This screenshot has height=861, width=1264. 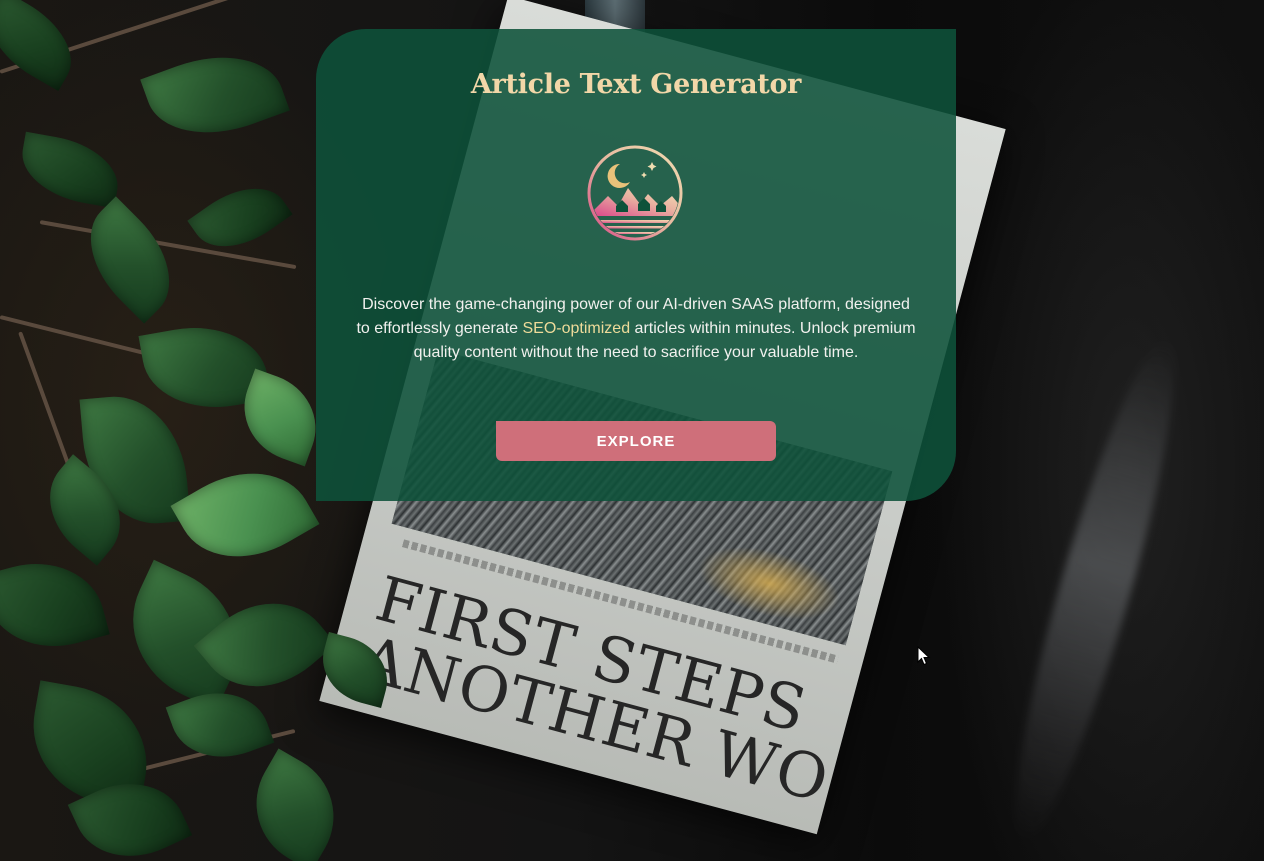 I want to click on mouse-cursor-icon, so click(x=924, y=655).